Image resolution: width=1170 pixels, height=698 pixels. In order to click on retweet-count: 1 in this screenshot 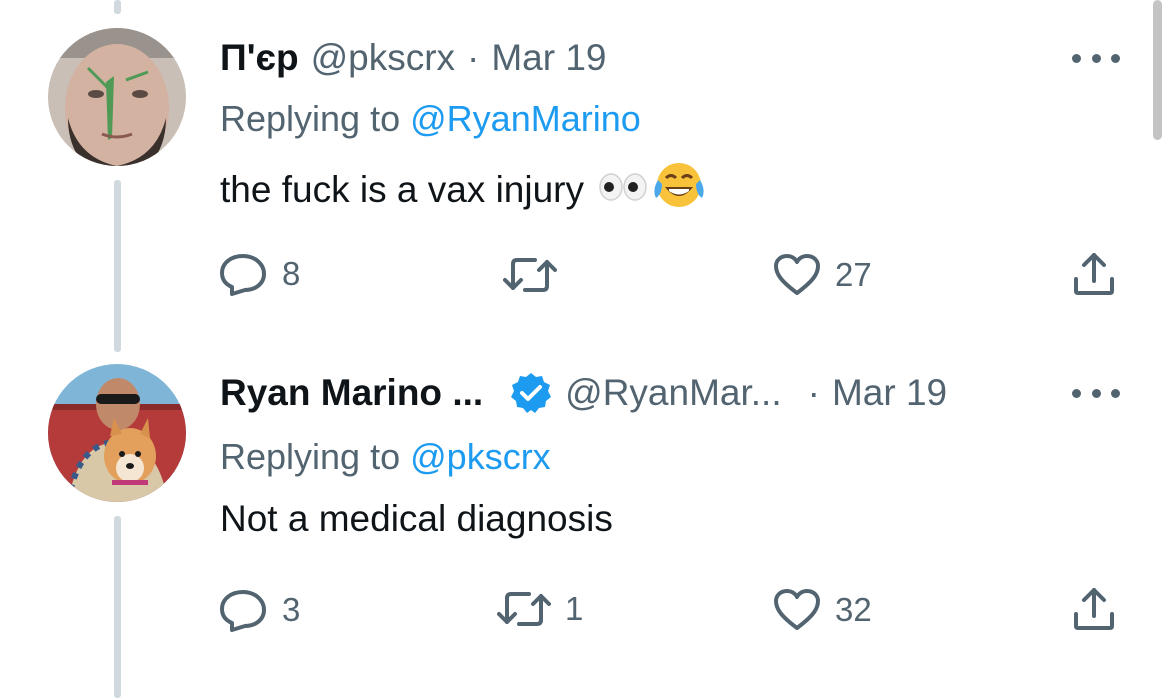, I will do `click(574, 608)`.